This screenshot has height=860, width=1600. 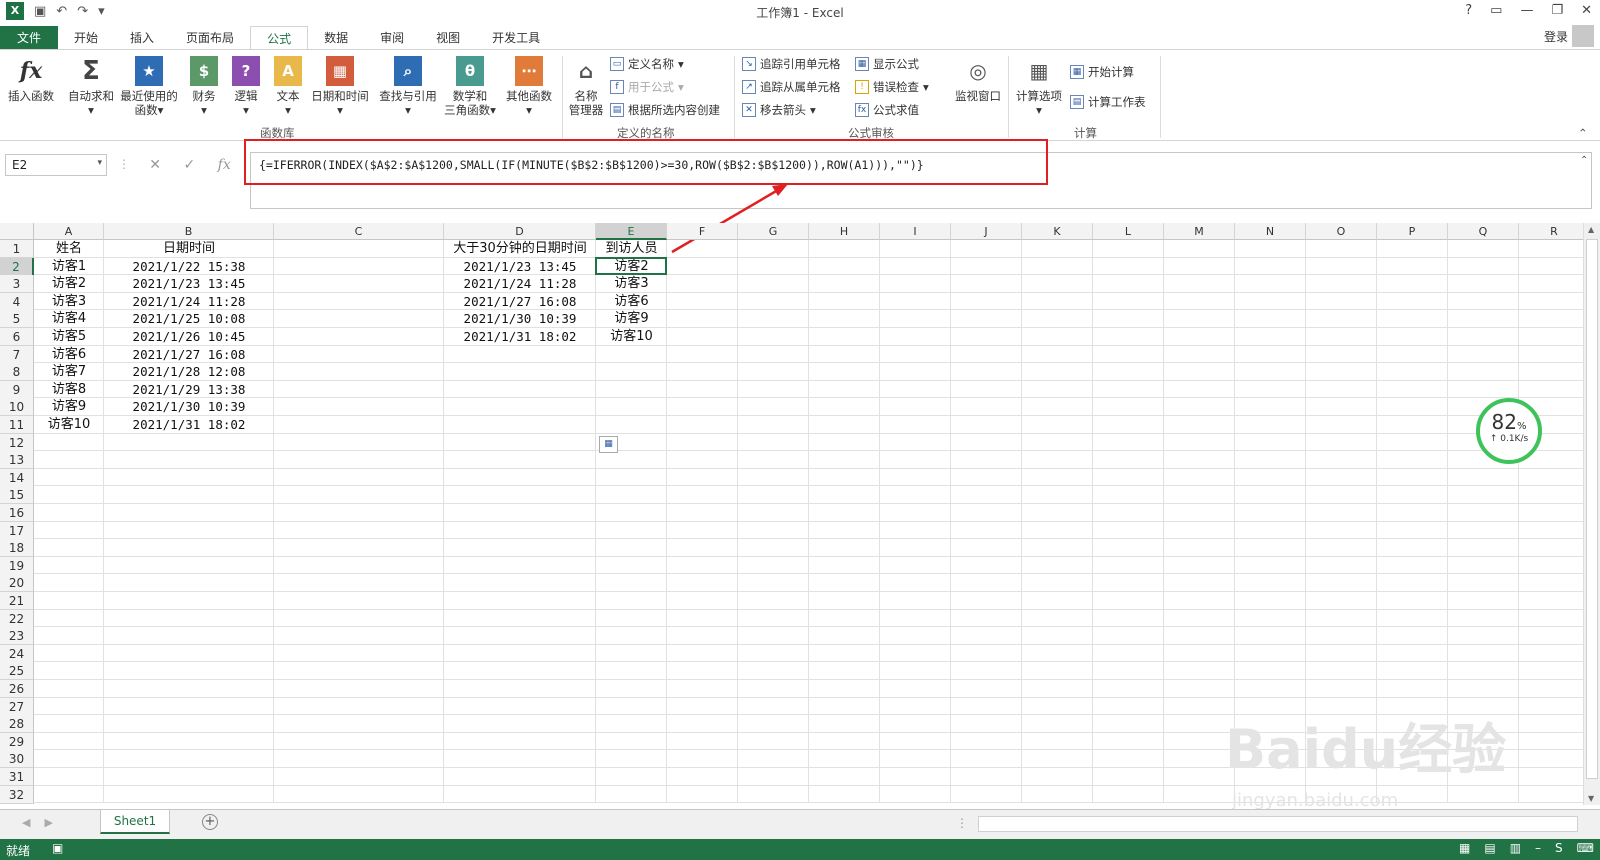 What do you see at coordinates (17, 337) in the screenshot?
I see `row-header-6: 6` at bounding box center [17, 337].